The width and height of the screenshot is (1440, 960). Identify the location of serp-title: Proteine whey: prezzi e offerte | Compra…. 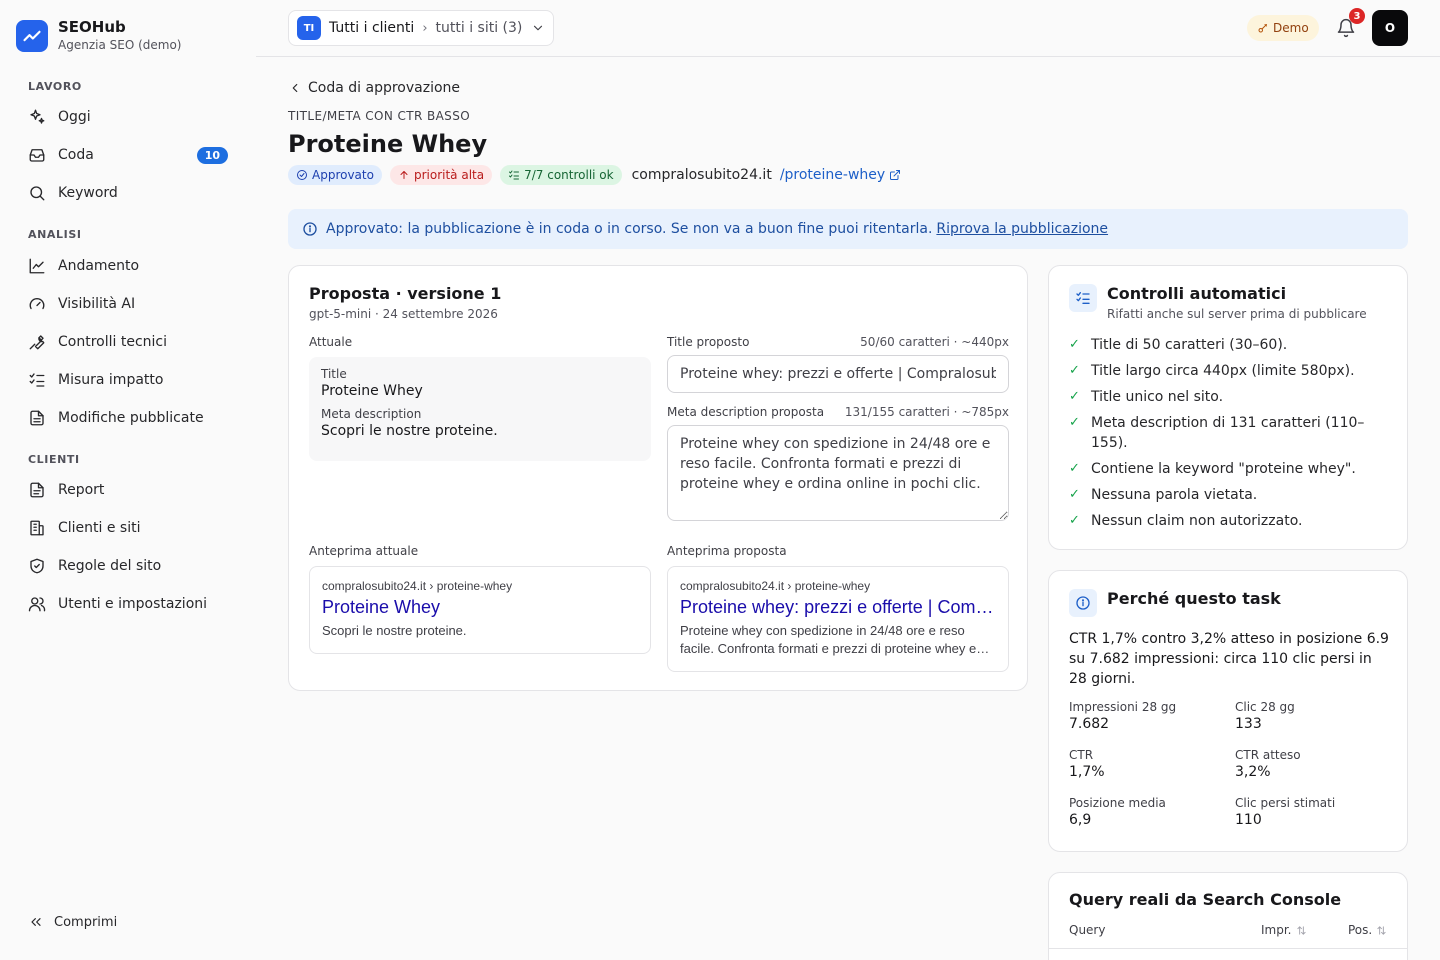
(838, 607).